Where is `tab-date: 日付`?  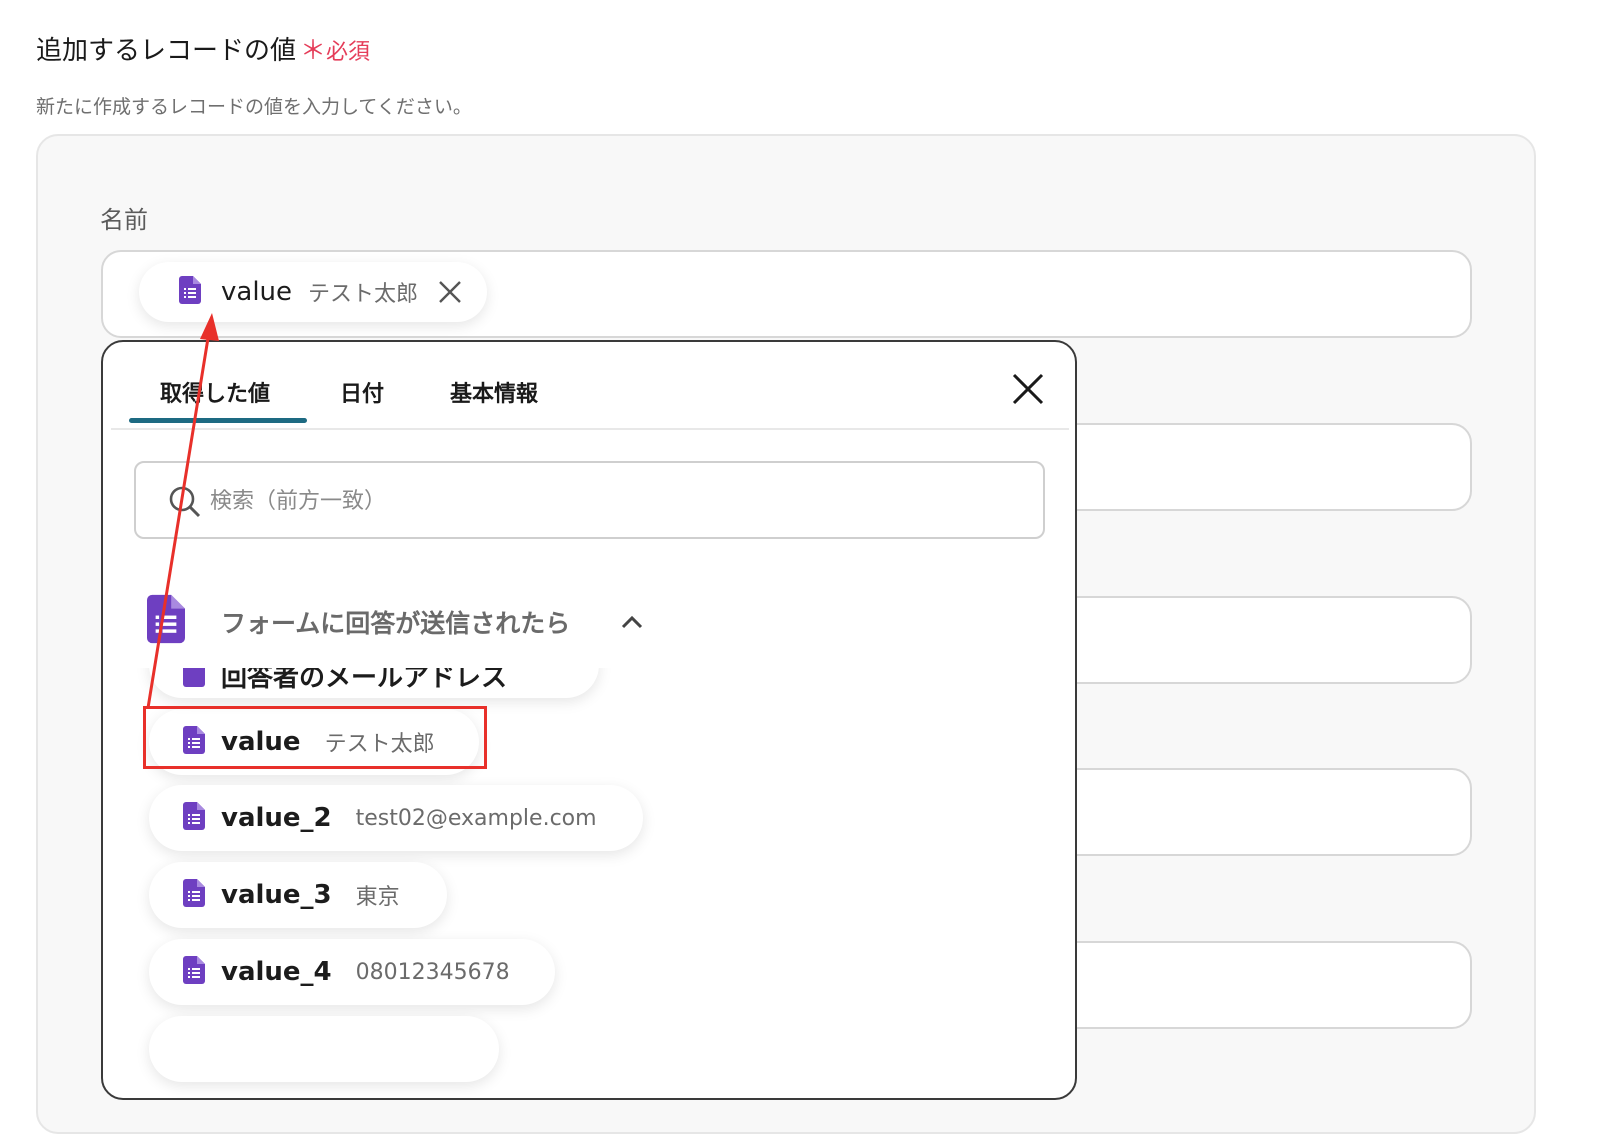
tab-date: 日付 is located at coordinates (362, 392).